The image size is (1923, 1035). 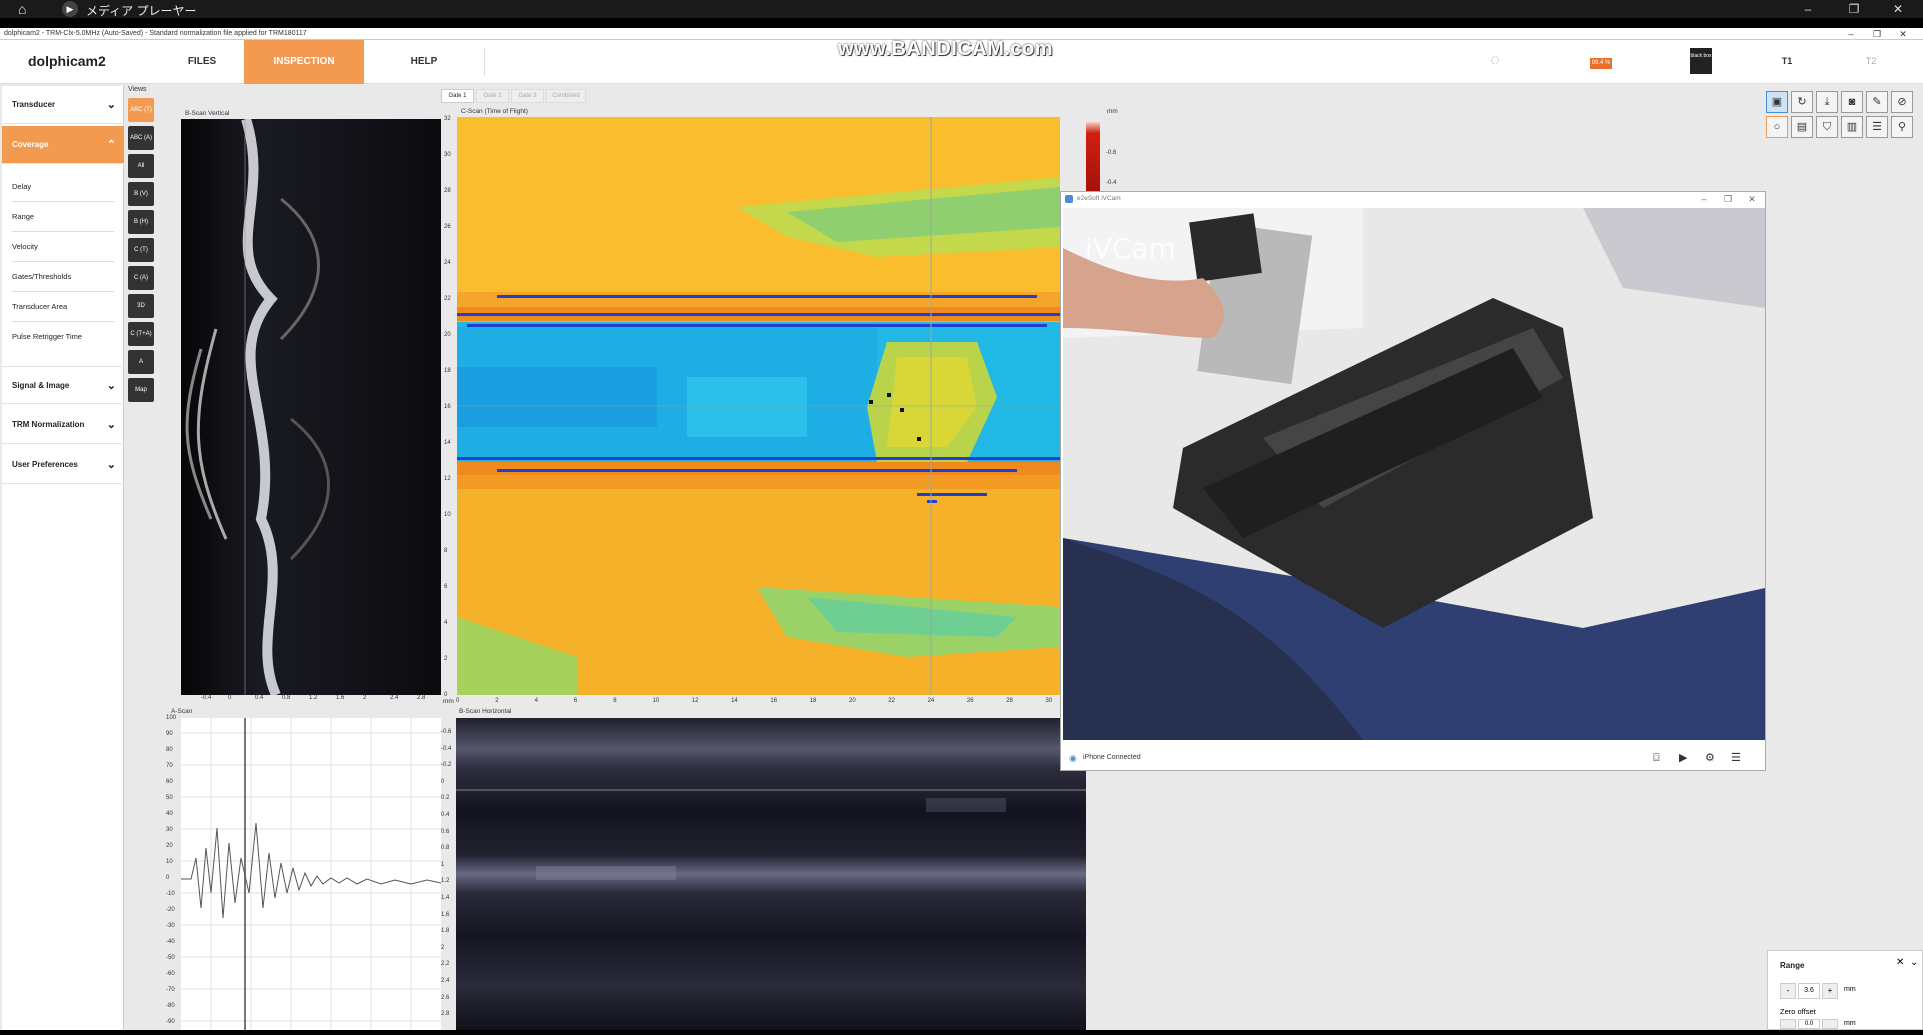 I want to click on black-box-icon: black box, so click(x=1701, y=61).